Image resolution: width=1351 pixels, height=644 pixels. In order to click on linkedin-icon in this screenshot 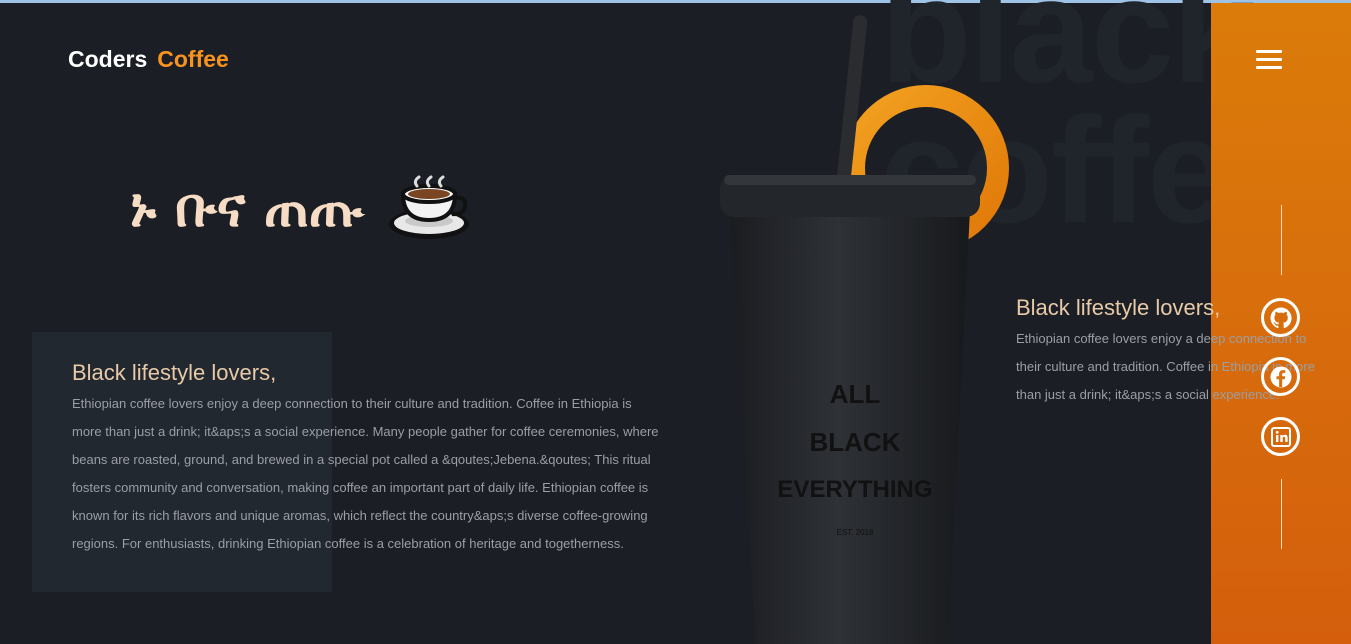, I will do `click(1280, 436)`.